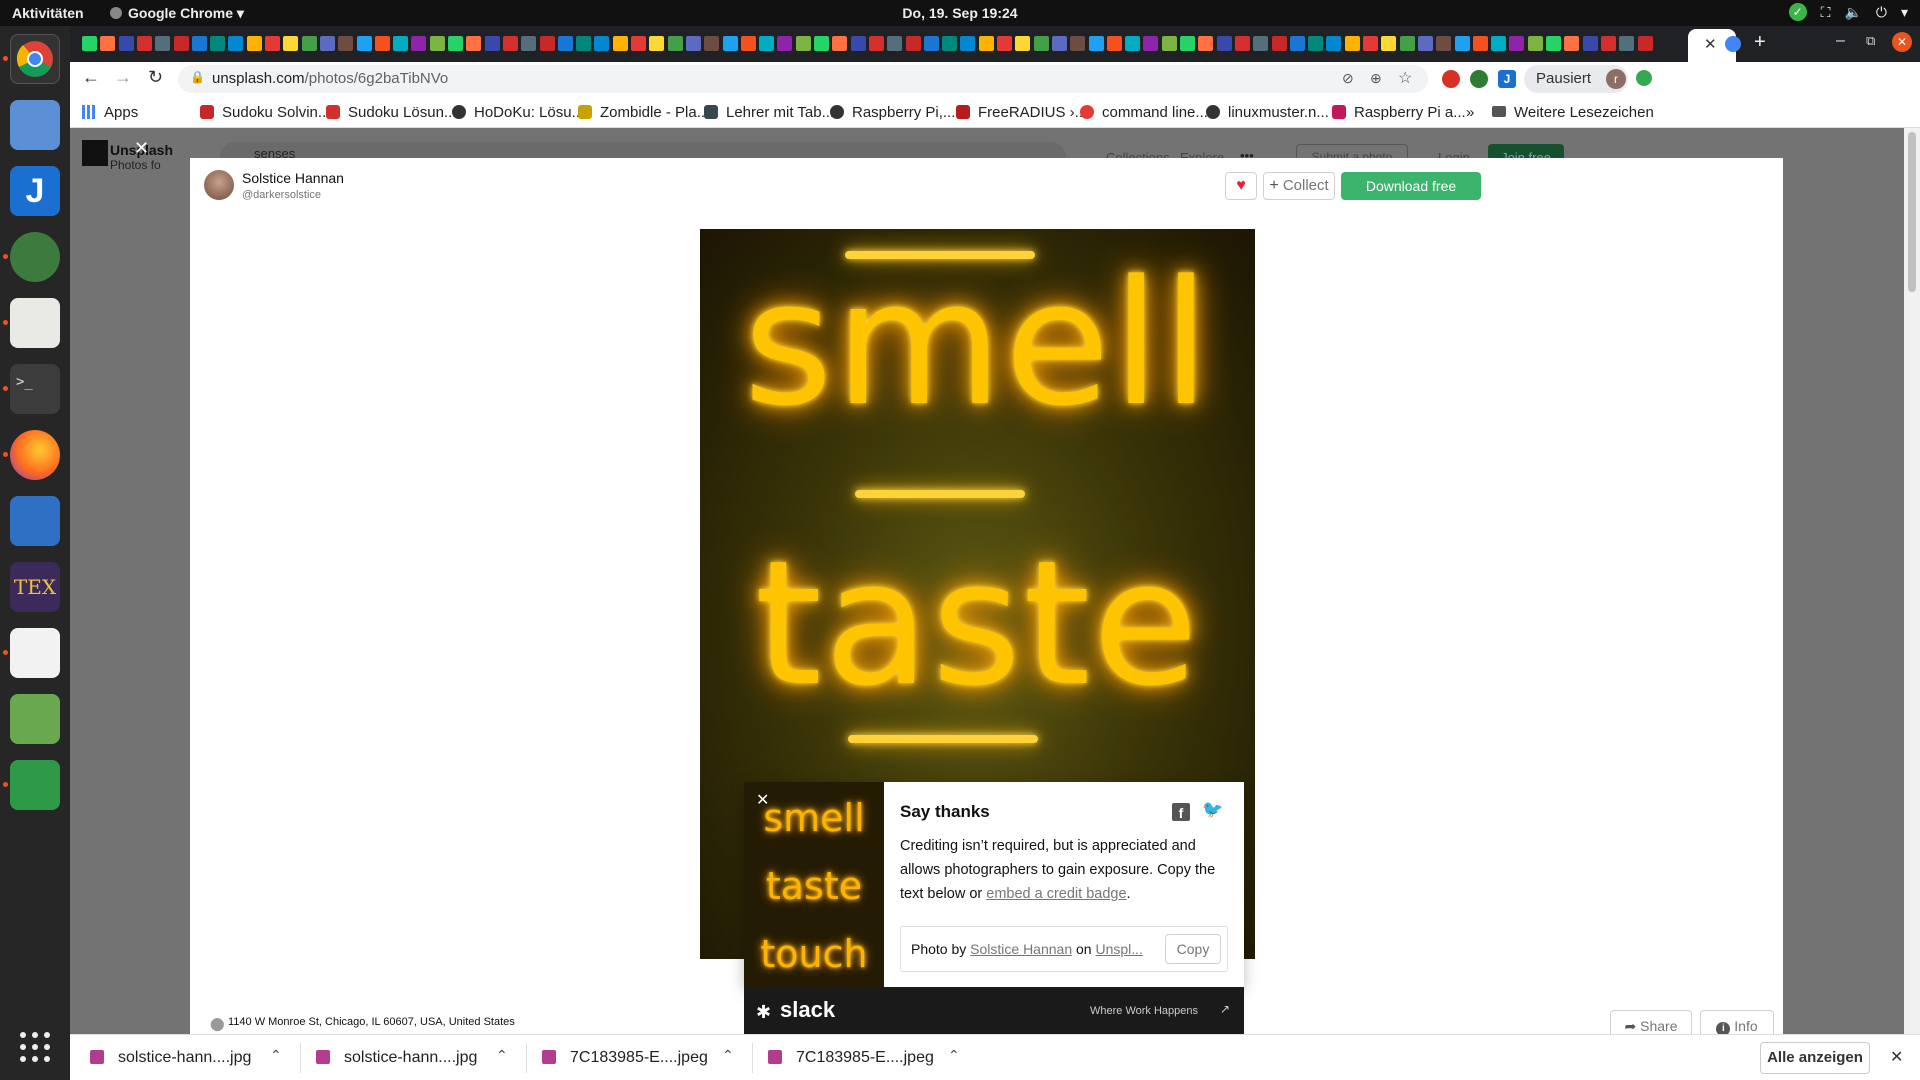  What do you see at coordinates (35, 653) in the screenshot?
I see `text-editor-icon` at bounding box center [35, 653].